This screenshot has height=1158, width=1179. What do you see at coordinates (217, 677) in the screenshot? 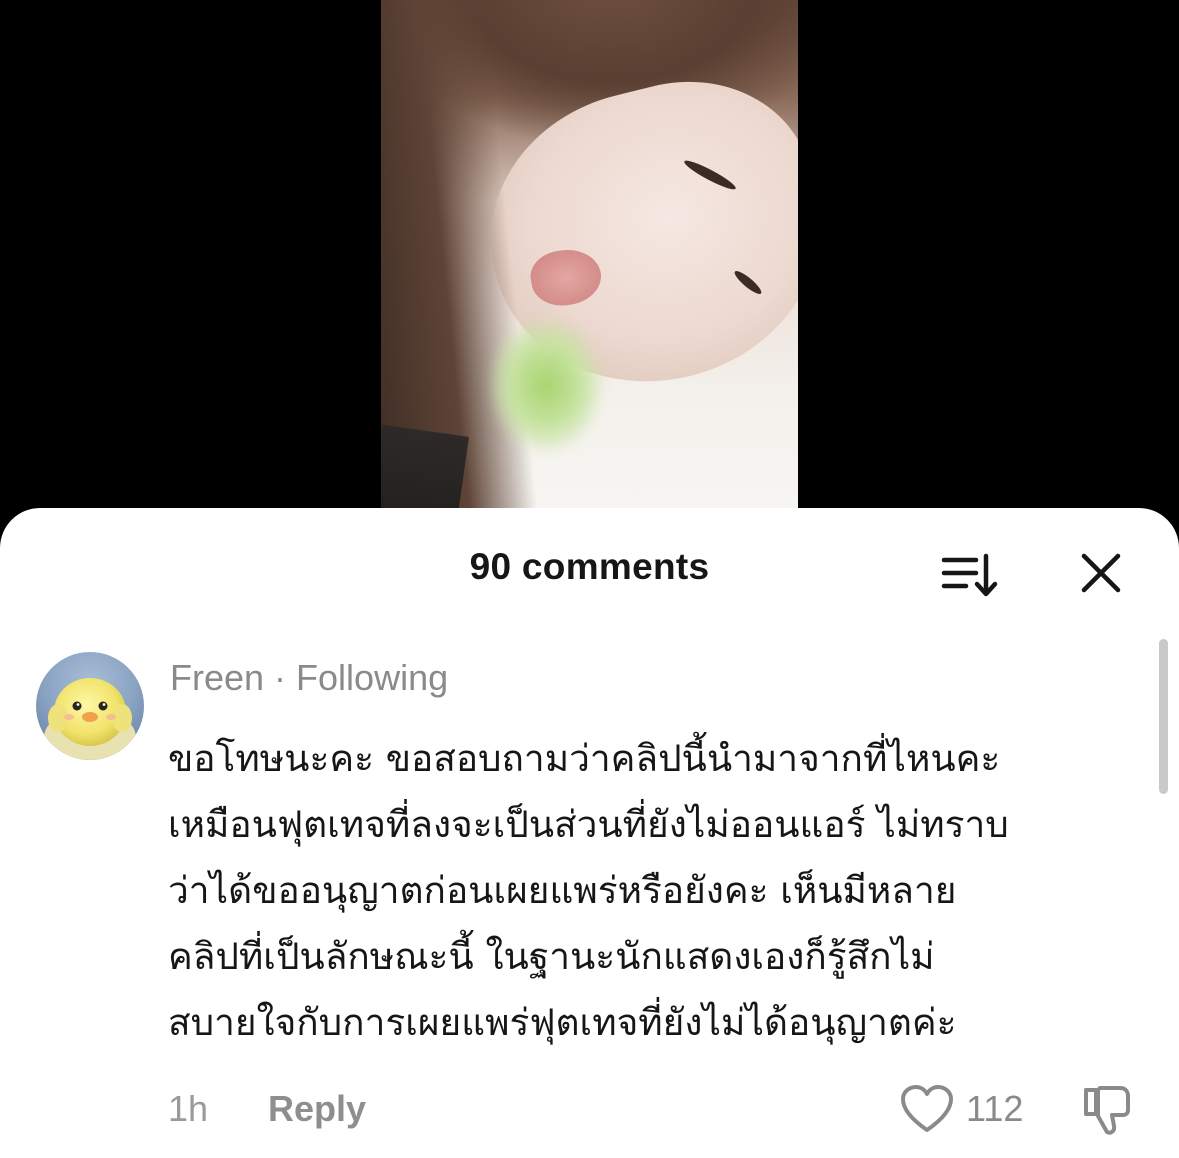
I see `username: Freen` at bounding box center [217, 677].